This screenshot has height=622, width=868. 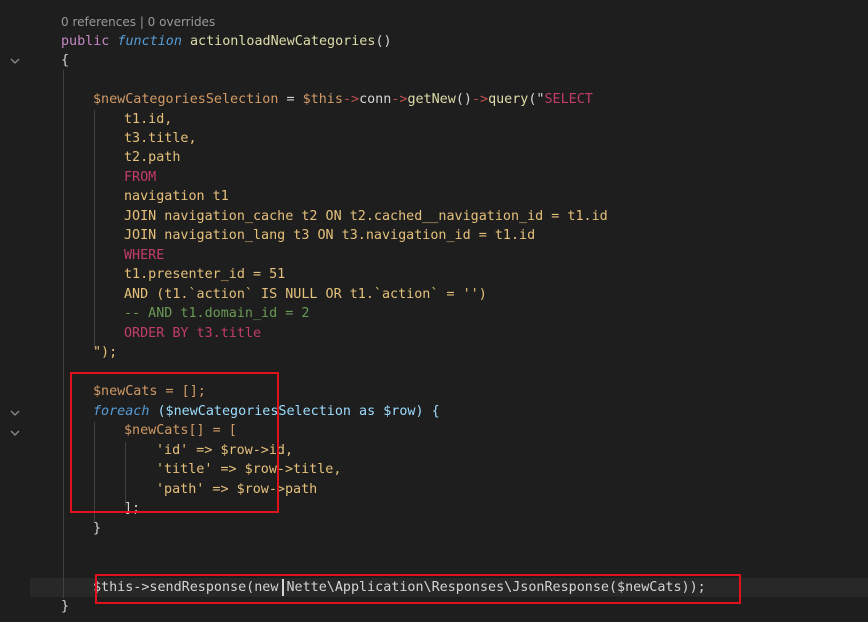 I want to click on method-name: actionloadNewCategories, so click(x=283, y=41).